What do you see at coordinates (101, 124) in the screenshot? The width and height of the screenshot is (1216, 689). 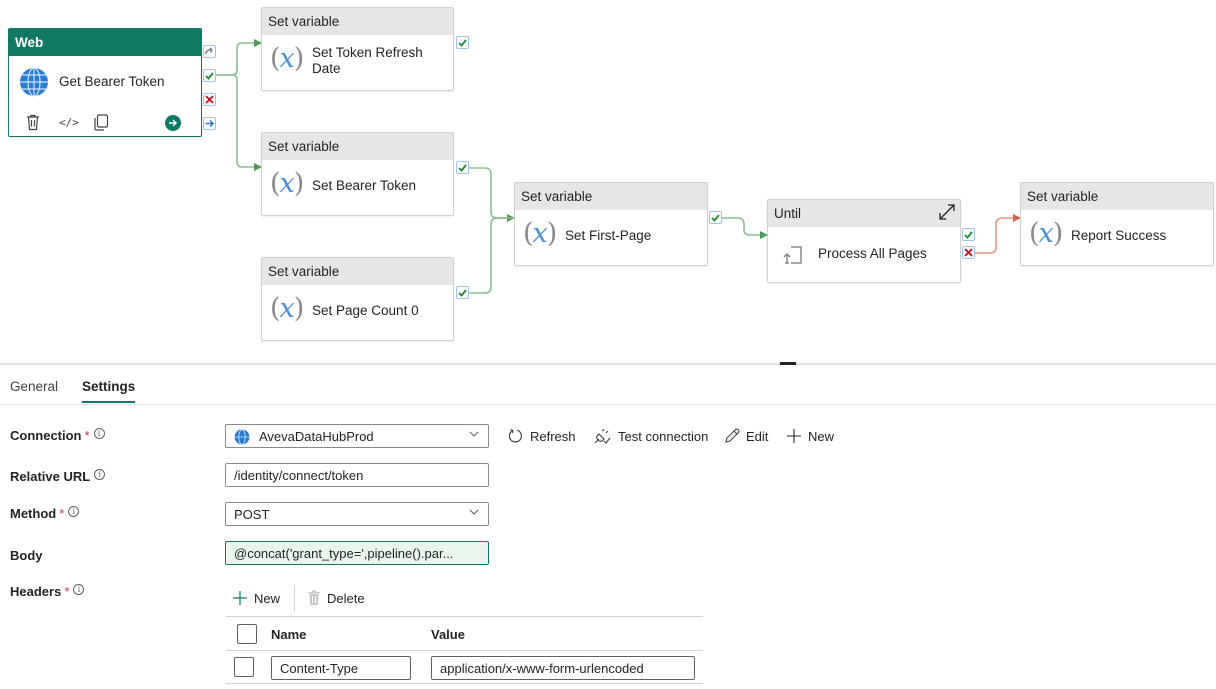 I see `copy-icon` at bounding box center [101, 124].